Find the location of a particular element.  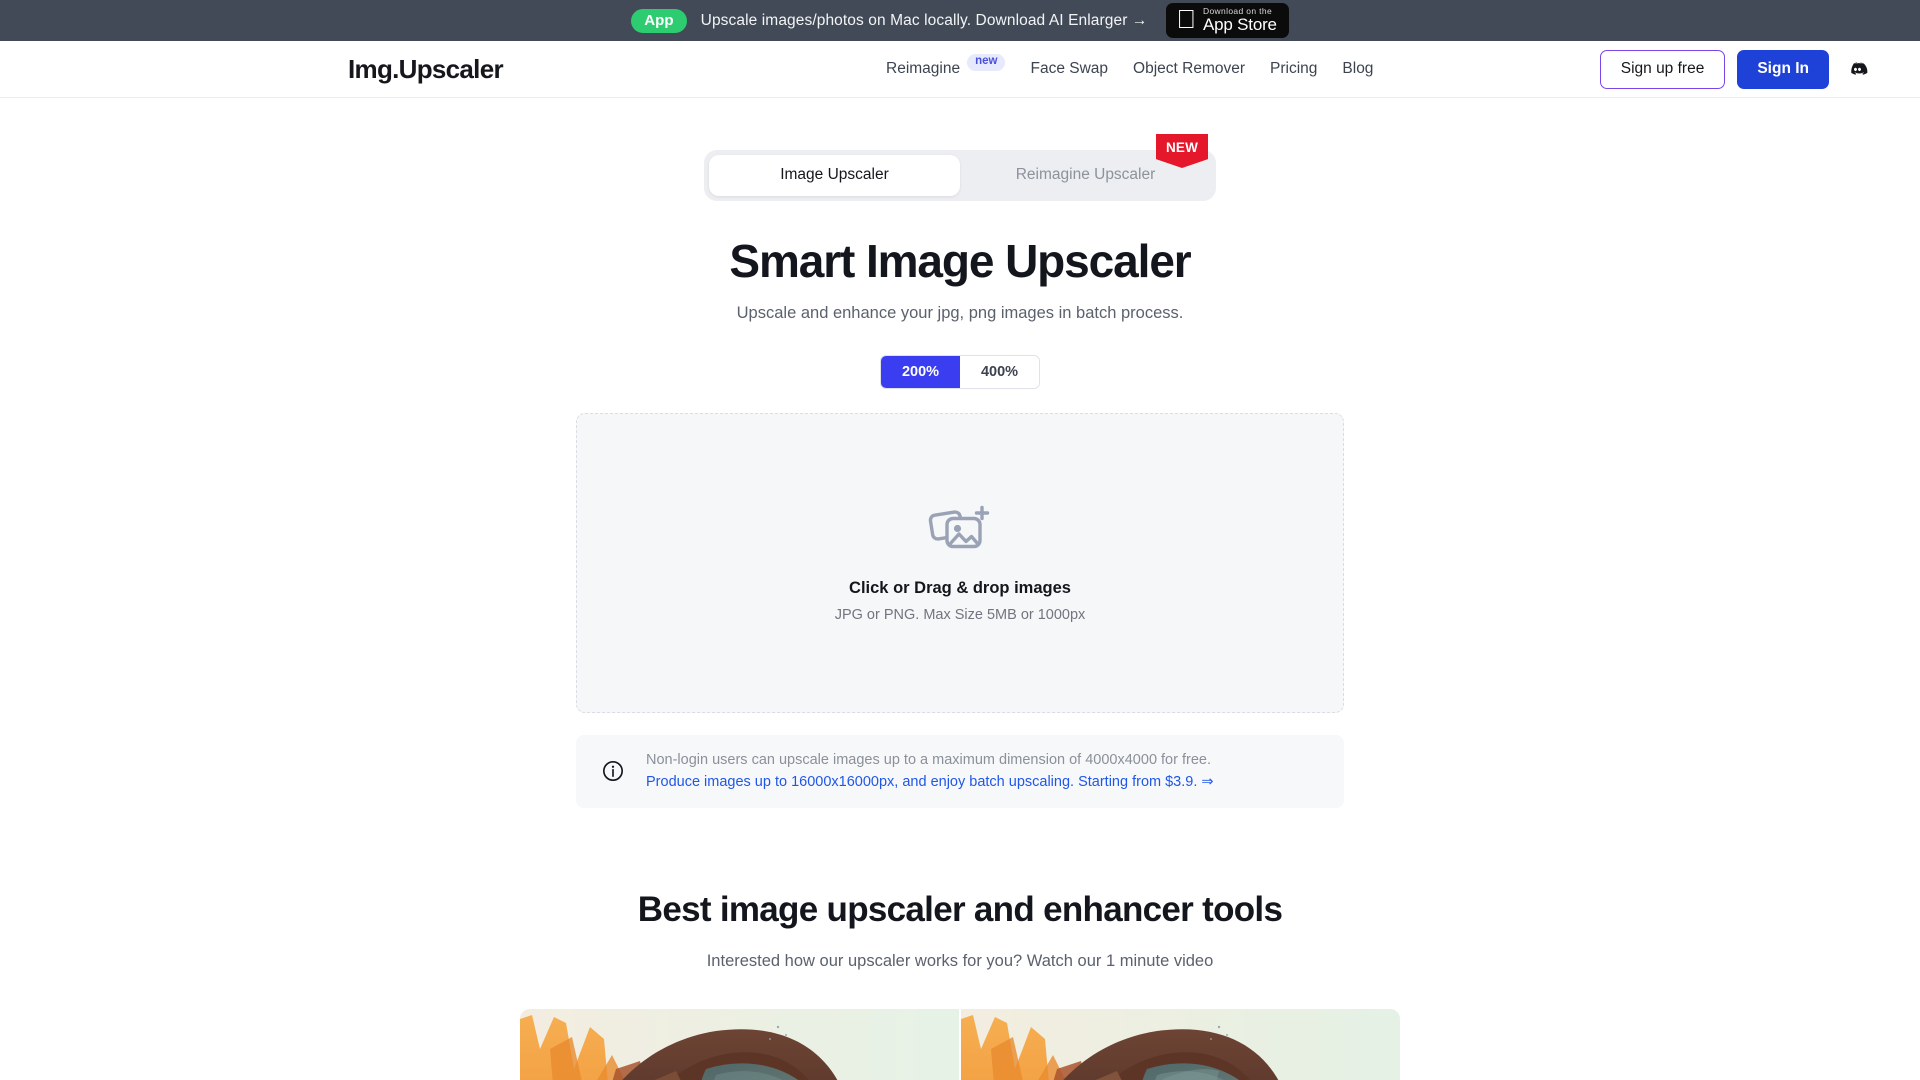

comparison-image-original is located at coordinates (739, 1044).